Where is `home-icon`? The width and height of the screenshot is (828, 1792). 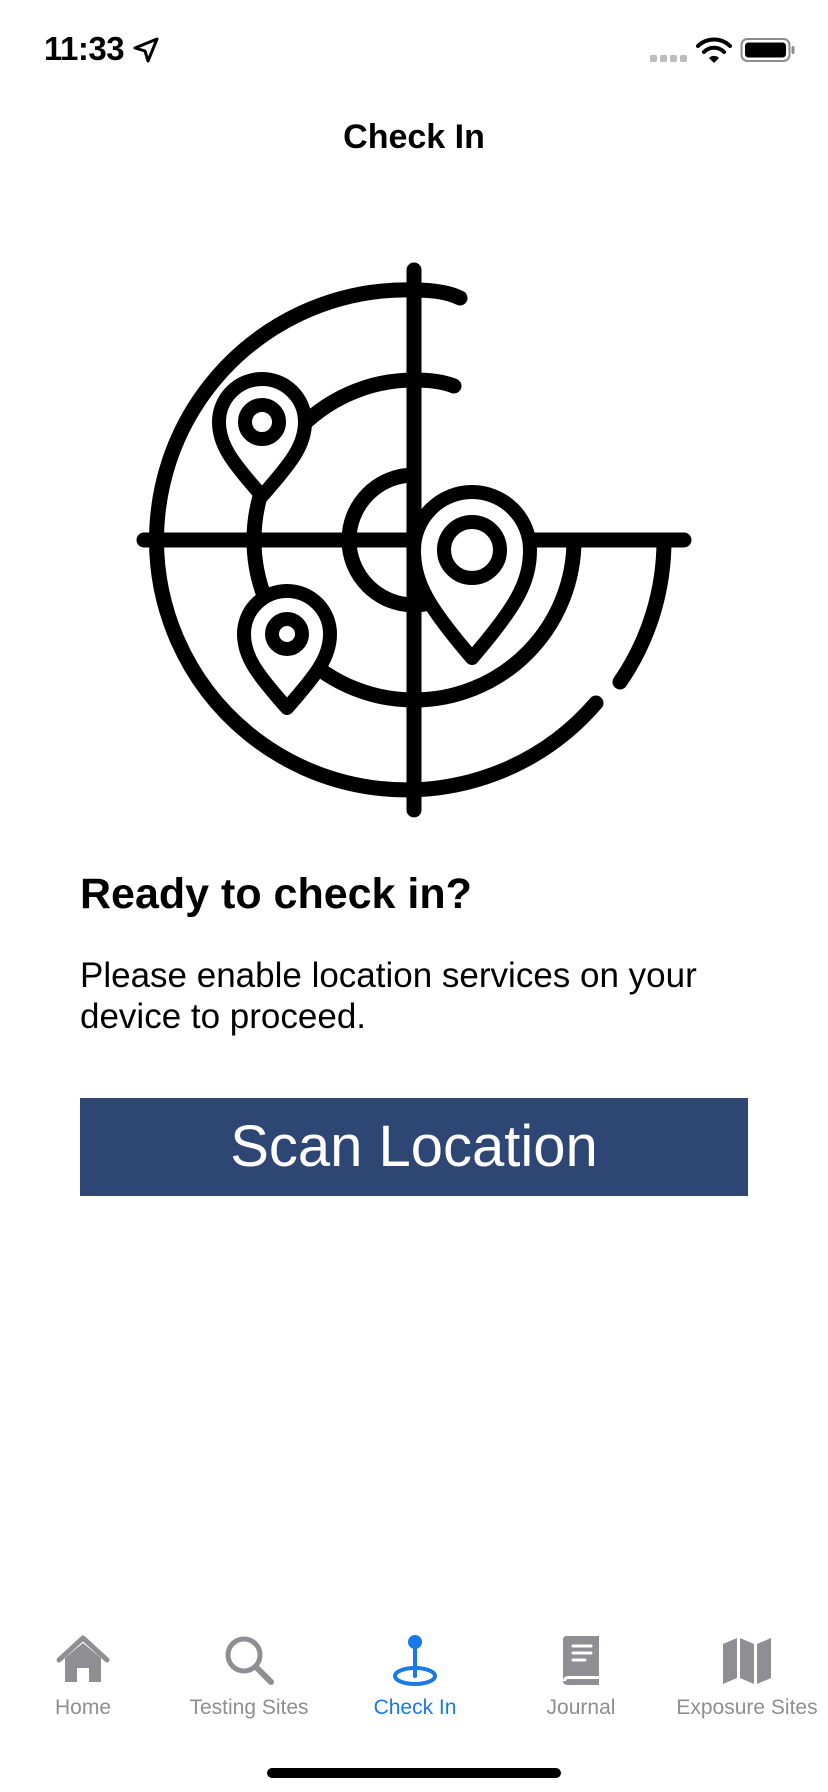 home-icon is located at coordinates (83, 1658).